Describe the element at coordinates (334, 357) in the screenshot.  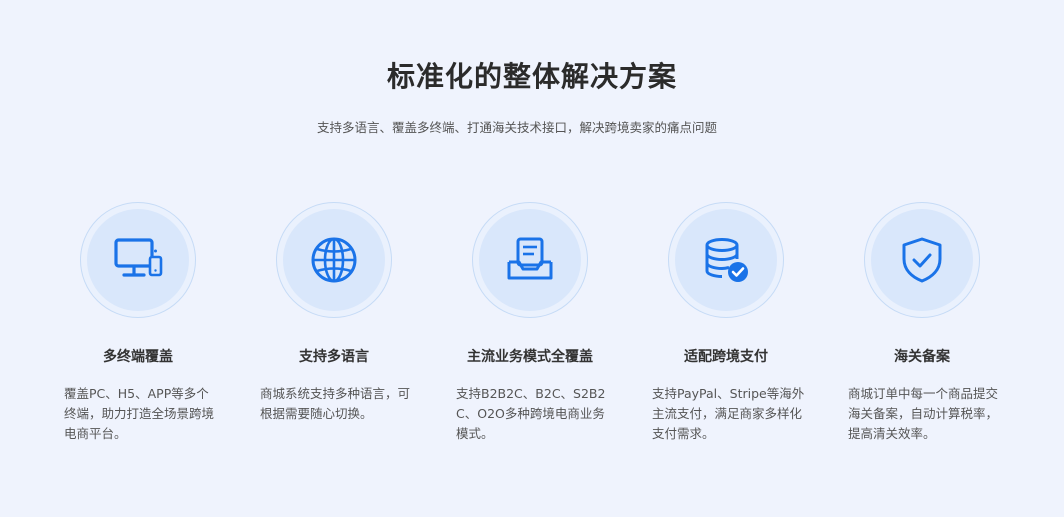
I see `feature-title: 支持多语言` at that location.